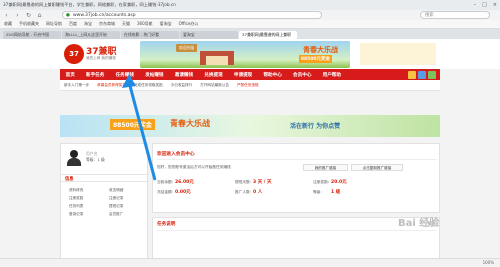 The height and width of the screenshot is (267, 500). I want to click on sidebar-link: 会员推广, so click(116, 214).